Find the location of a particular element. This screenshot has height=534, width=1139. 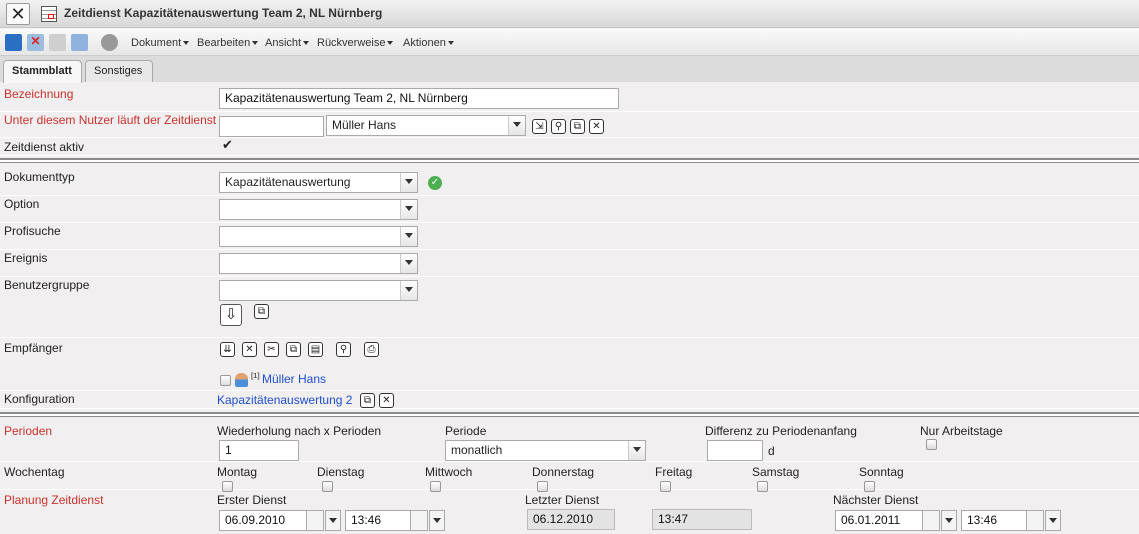

differenz-label: Differenz zu Periodenanfang is located at coordinates (781, 431).